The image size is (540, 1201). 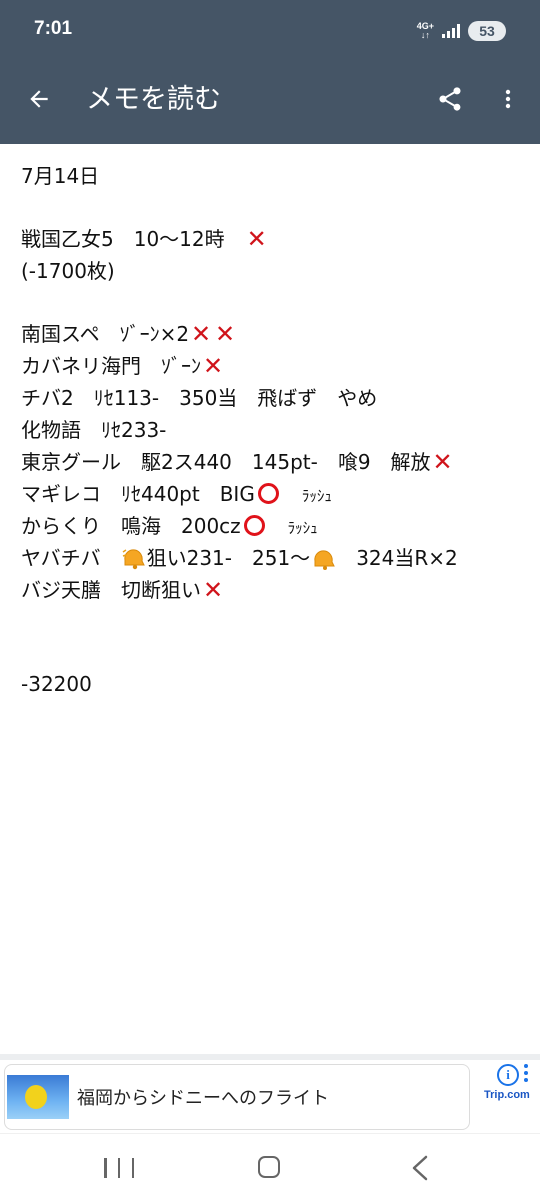 I want to click on memo-line: マギレコ ﾘｾ440pt BIG ﾗｯｼｭ, so click(x=271, y=494).